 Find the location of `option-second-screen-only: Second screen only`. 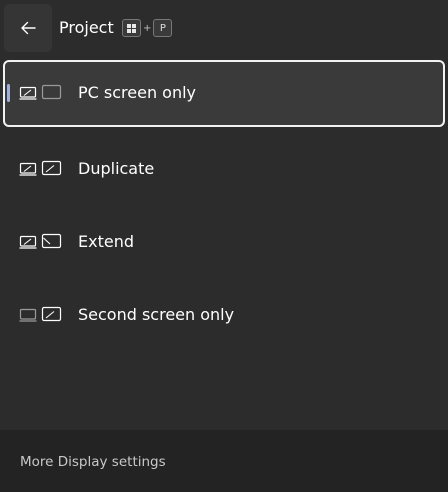

option-second-screen-only: Second screen only is located at coordinates (224, 315).